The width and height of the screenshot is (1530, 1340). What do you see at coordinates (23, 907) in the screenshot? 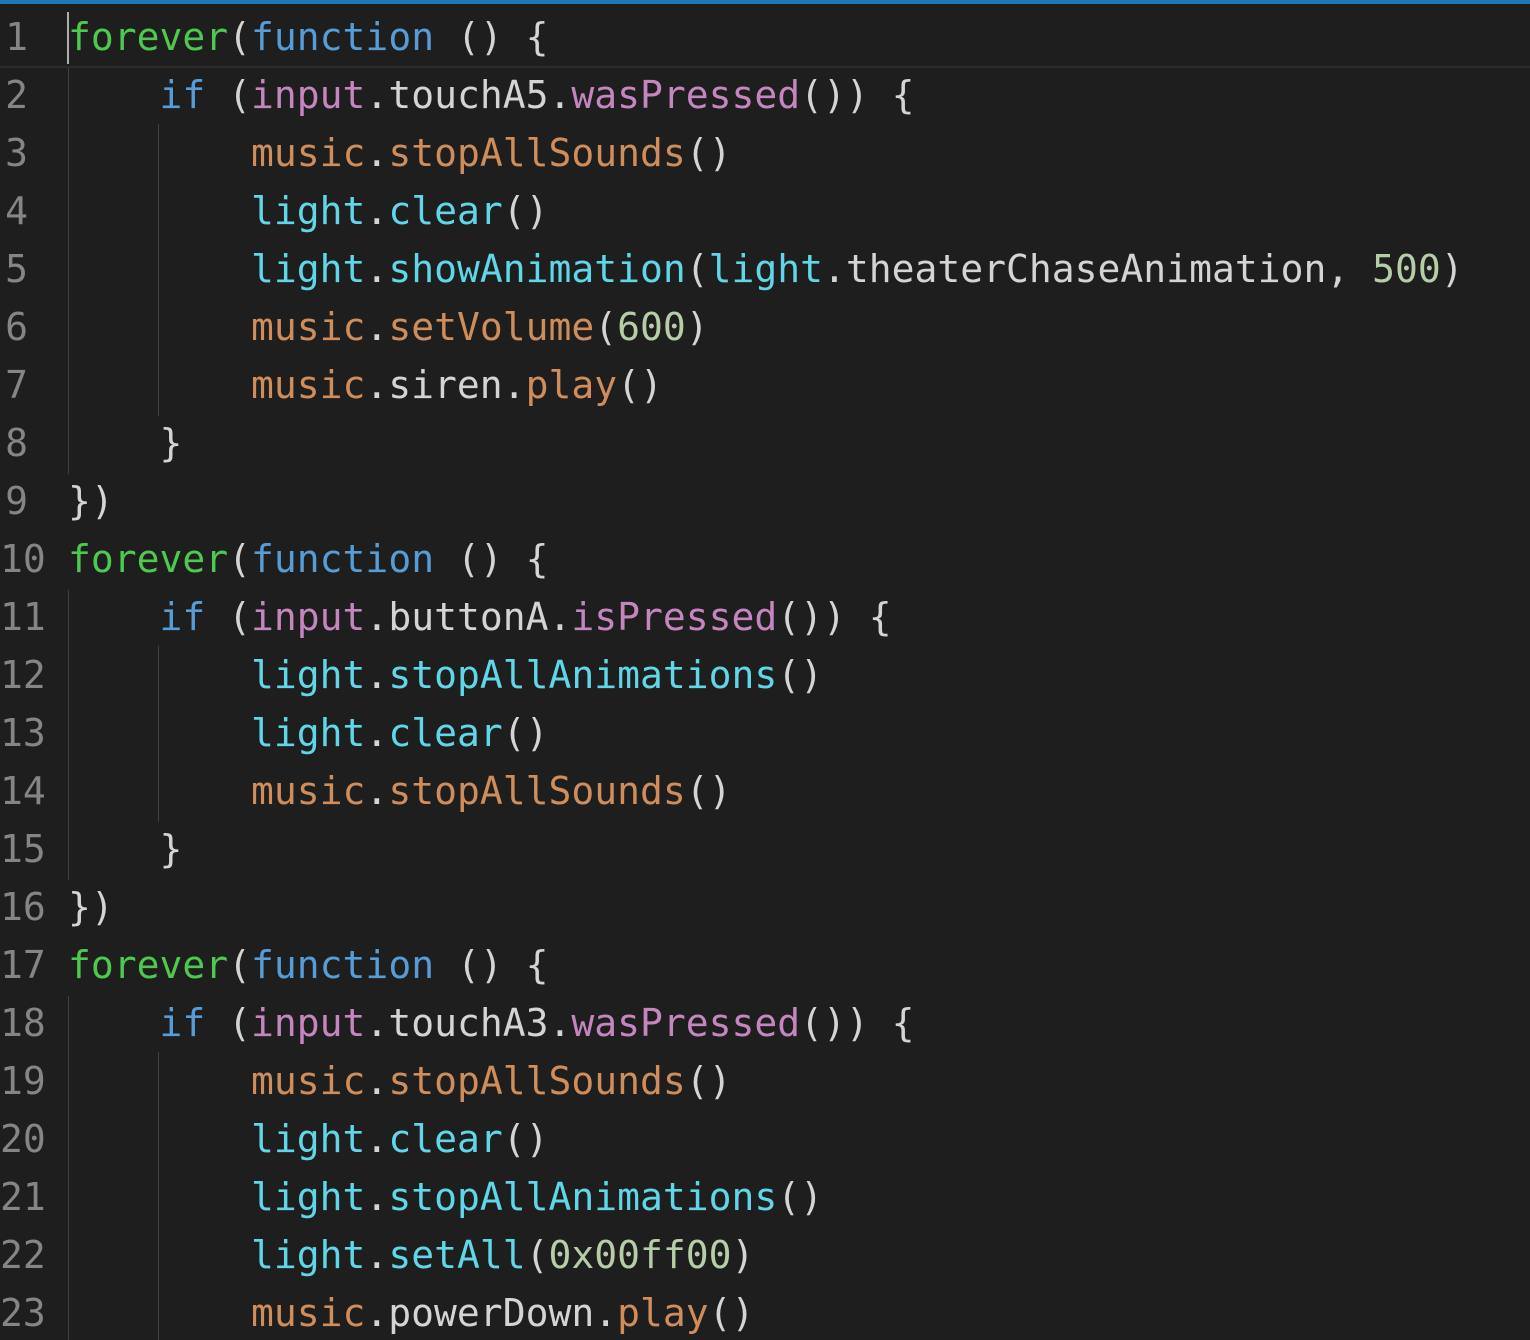
I see `line-number: 16` at bounding box center [23, 907].